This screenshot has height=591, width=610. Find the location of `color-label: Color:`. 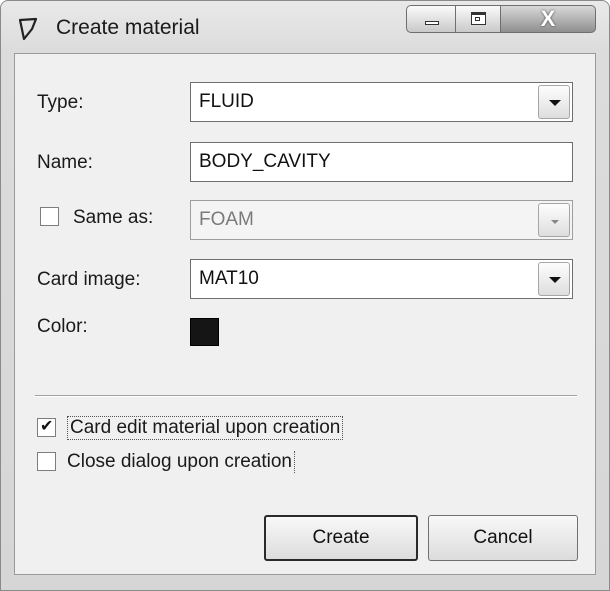

color-label: Color: is located at coordinates (62, 326).